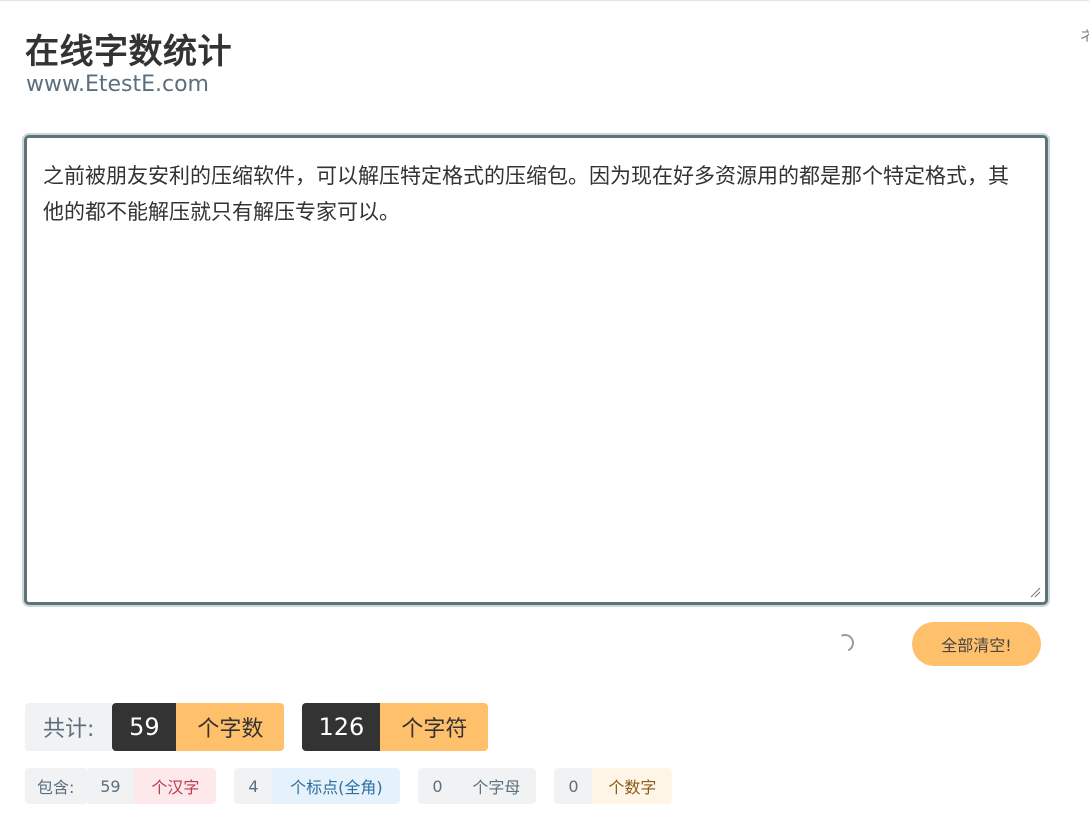  What do you see at coordinates (341, 727) in the screenshot?
I see `symbol-count-value: 126` at bounding box center [341, 727].